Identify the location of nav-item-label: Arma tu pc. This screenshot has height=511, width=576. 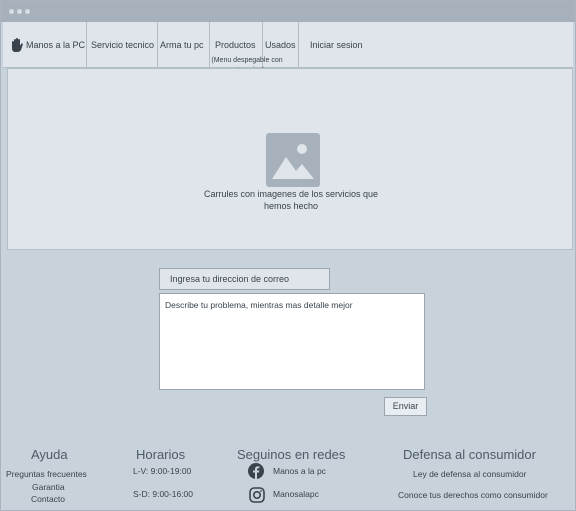
(182, 45).